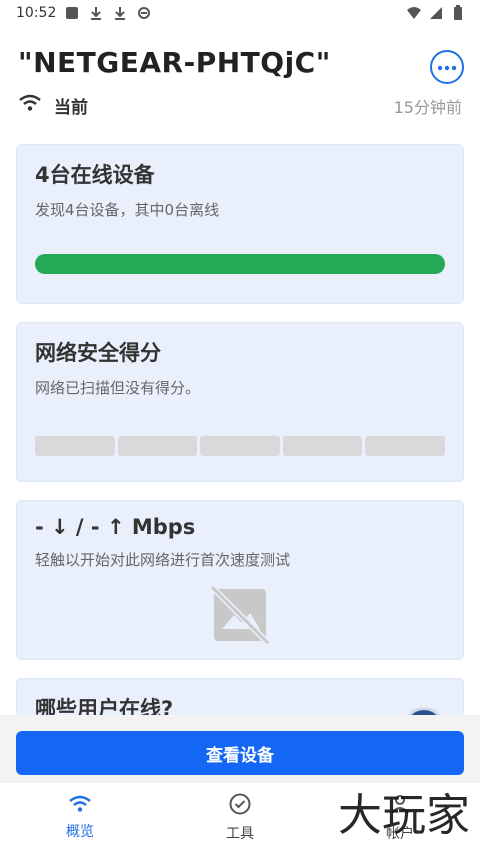 This screenshot has width=480, height=853. Describe the element at coordinates (95, 175) in the screenshot. I see `devices-title: 4台在线设备` at that location.